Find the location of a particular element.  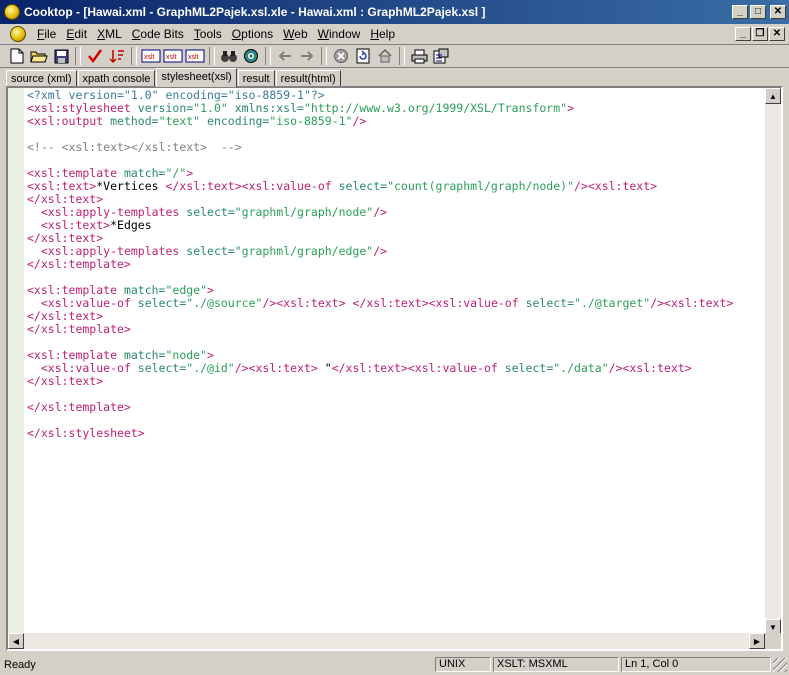

code-token: "count(graphml/graph/node)" is located at coordinates (480, 186).